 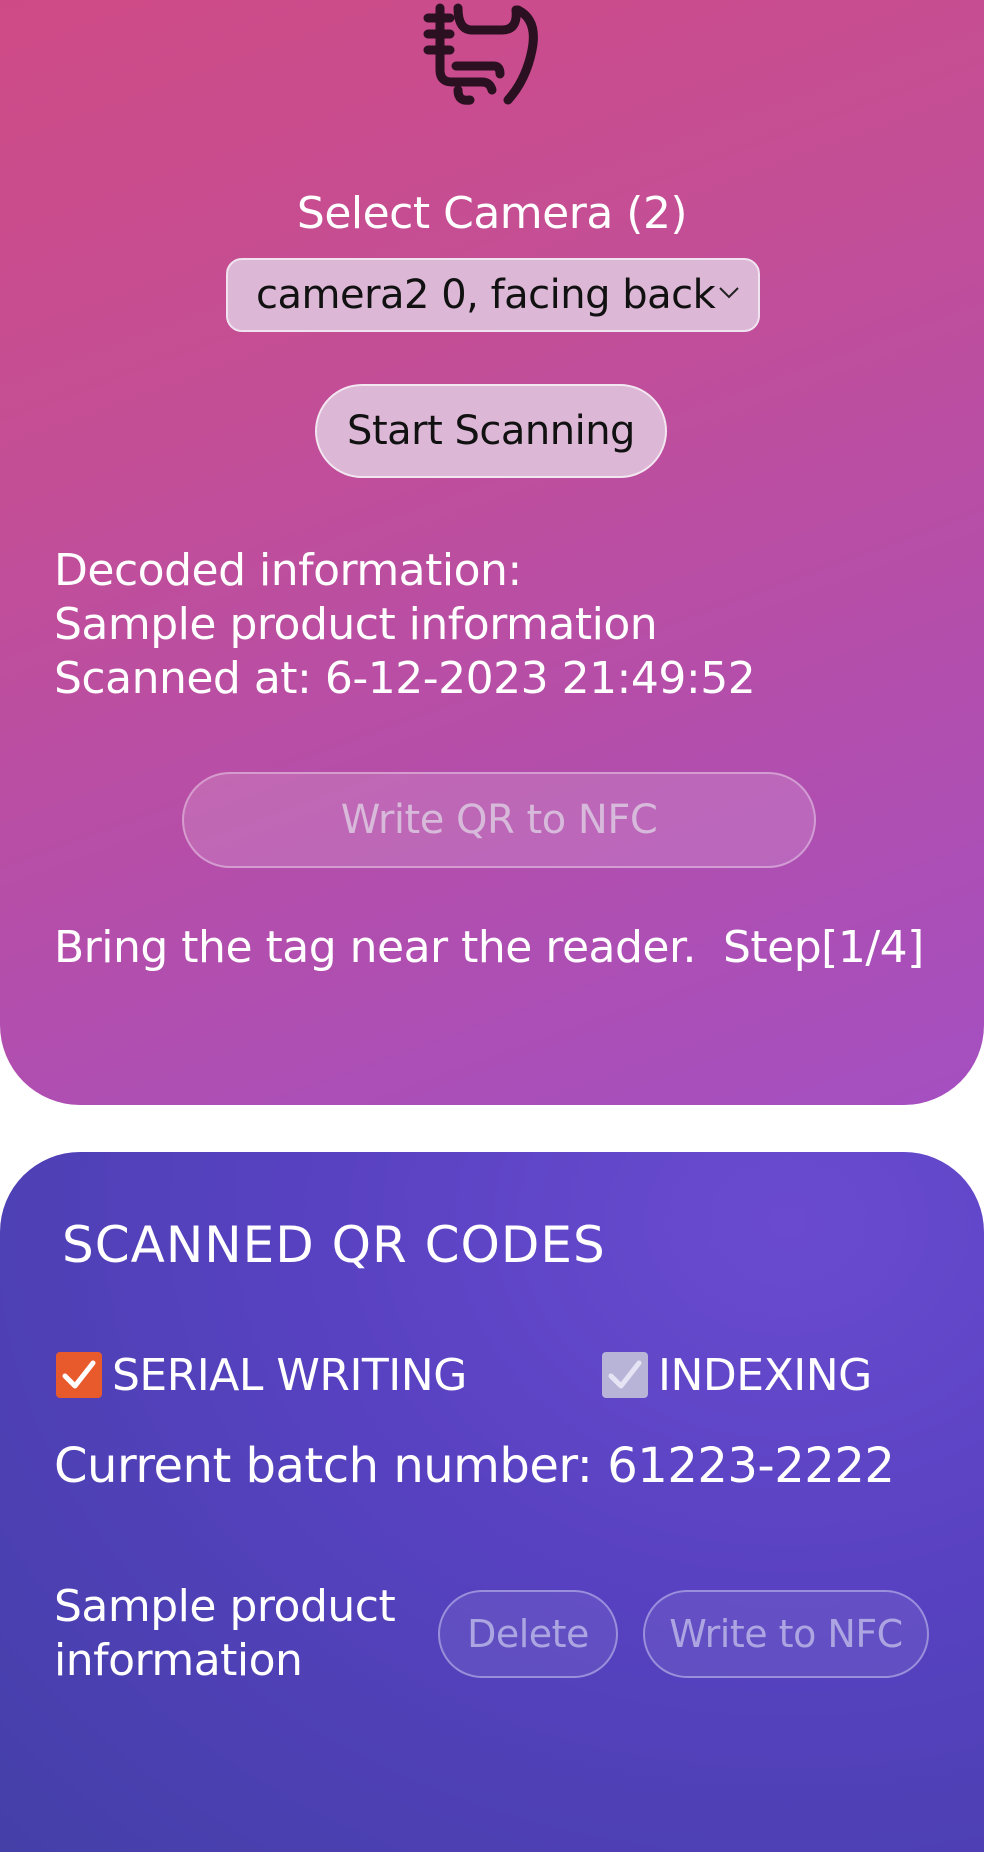 What do you see at coordinates (489, 947) in the screenshot?
I see `nfc-status-message: Bring the tag near the reader. Step[1/4]` at bounding box center [489, 947].